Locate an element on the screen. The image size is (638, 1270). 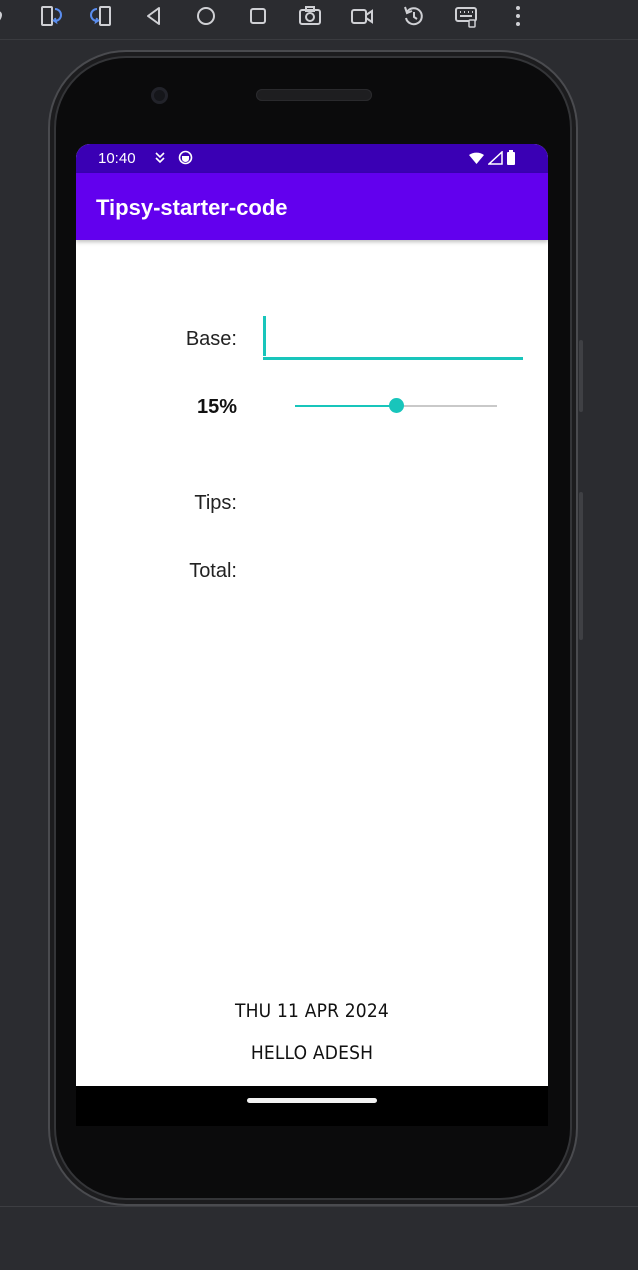
earpiece-speaker is located at coordinates (314, 95).